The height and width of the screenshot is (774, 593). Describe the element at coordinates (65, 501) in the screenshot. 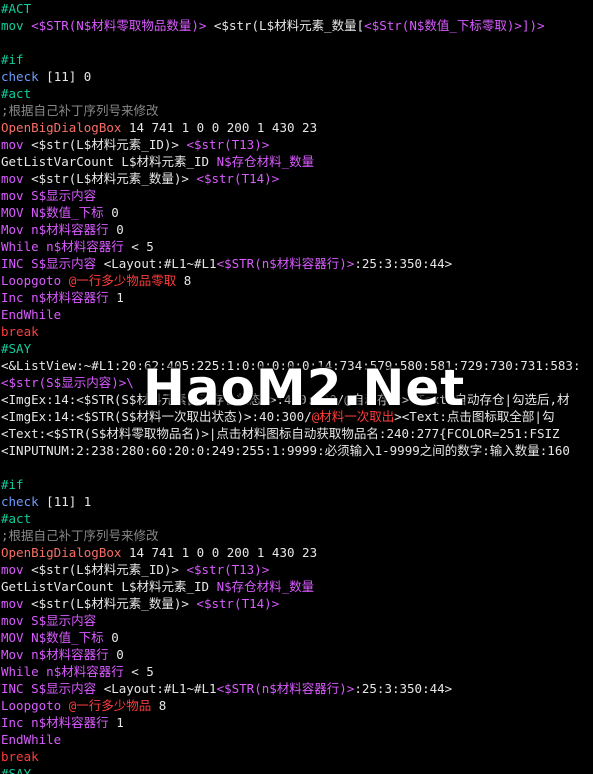

I see `code-token: [11] 1` at that location.